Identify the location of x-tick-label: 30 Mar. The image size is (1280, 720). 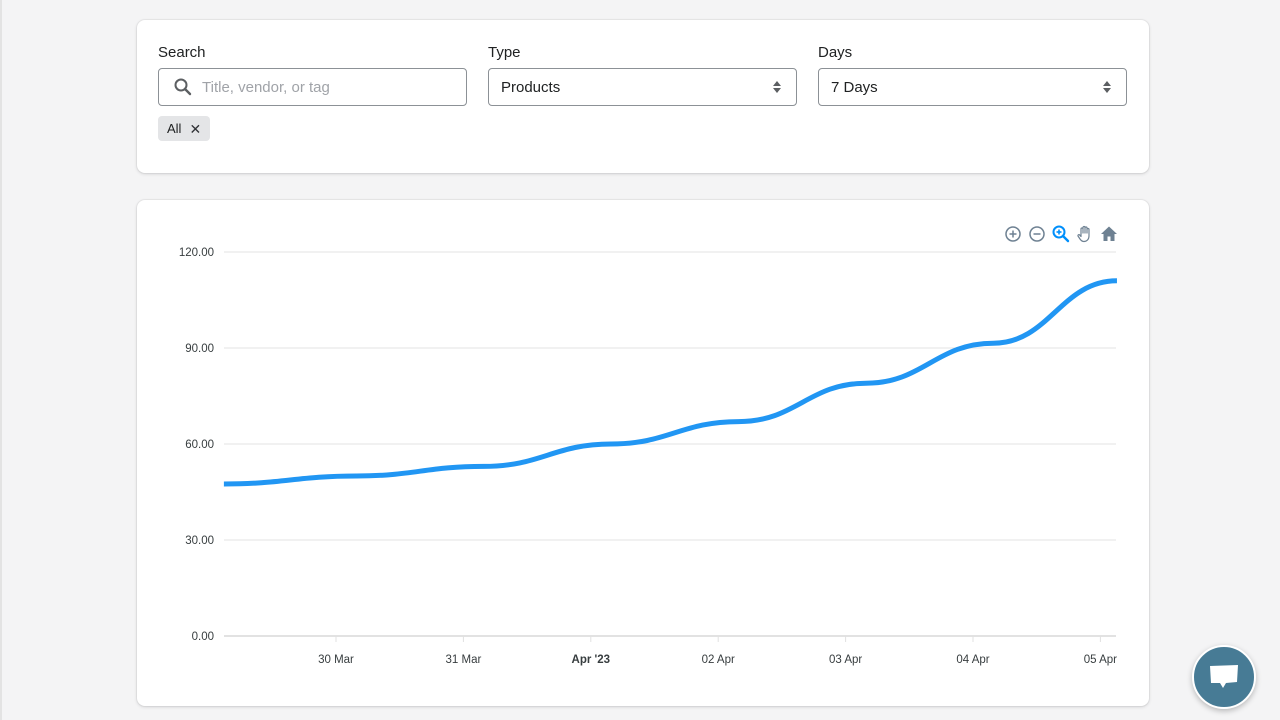
(336, 660).